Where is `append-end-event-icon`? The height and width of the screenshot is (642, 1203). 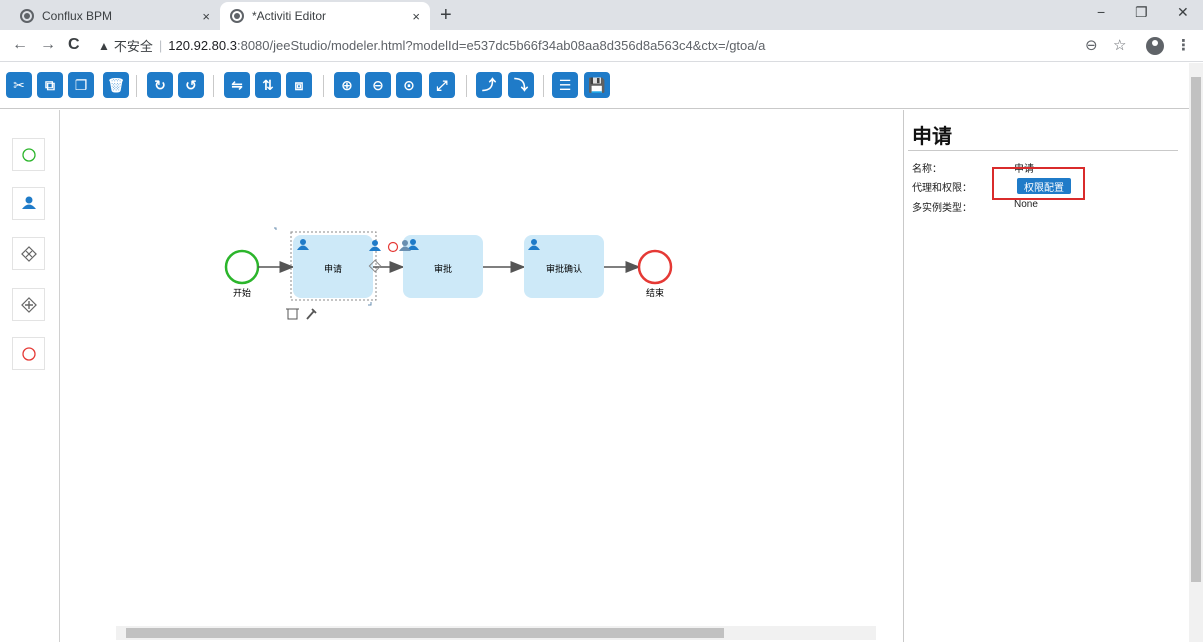
append-end-event-icon is located at coordinates (393, 247).